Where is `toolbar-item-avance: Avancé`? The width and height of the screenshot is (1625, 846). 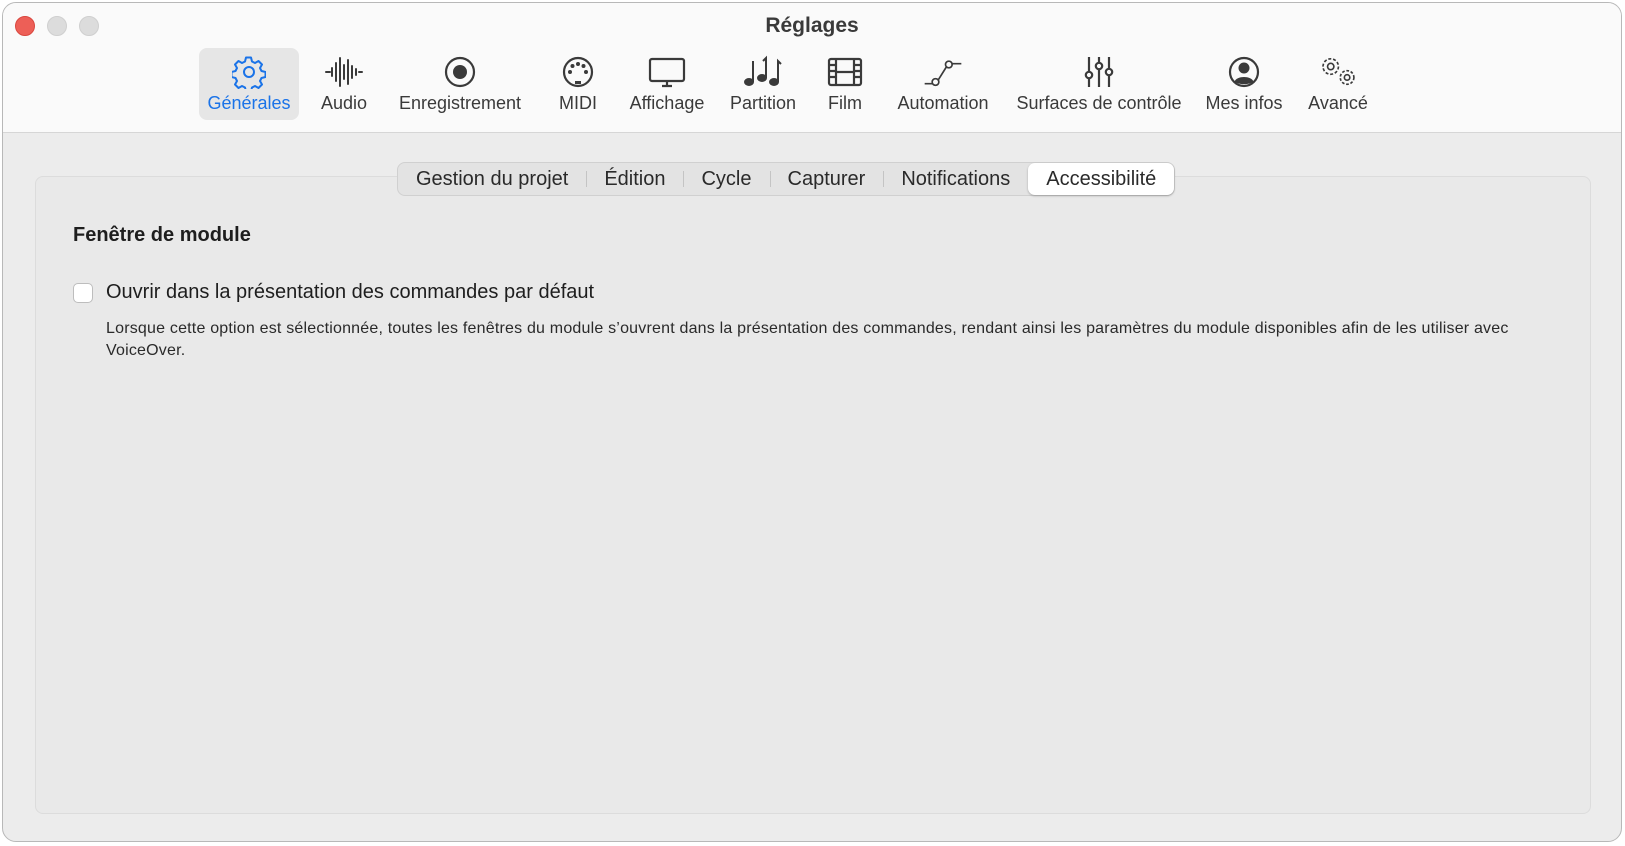
toolbar-item-avance: Avancé is located at coordinates (1338, 84).